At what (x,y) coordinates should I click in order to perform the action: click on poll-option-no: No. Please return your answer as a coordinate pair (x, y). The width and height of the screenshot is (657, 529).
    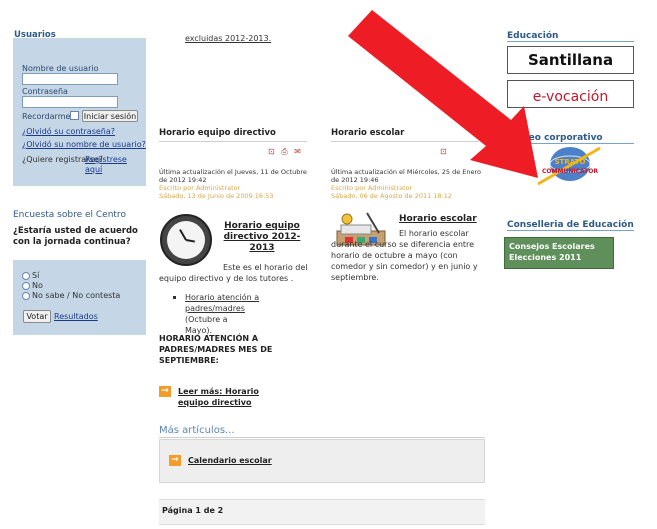
    Looking at the image, I should click on (37, 285).